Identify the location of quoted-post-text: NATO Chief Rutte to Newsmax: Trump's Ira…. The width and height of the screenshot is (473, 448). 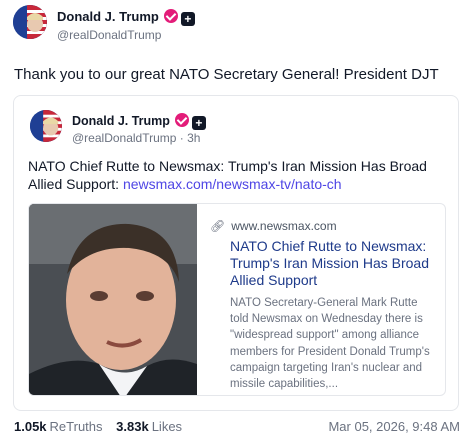
(238, 175).